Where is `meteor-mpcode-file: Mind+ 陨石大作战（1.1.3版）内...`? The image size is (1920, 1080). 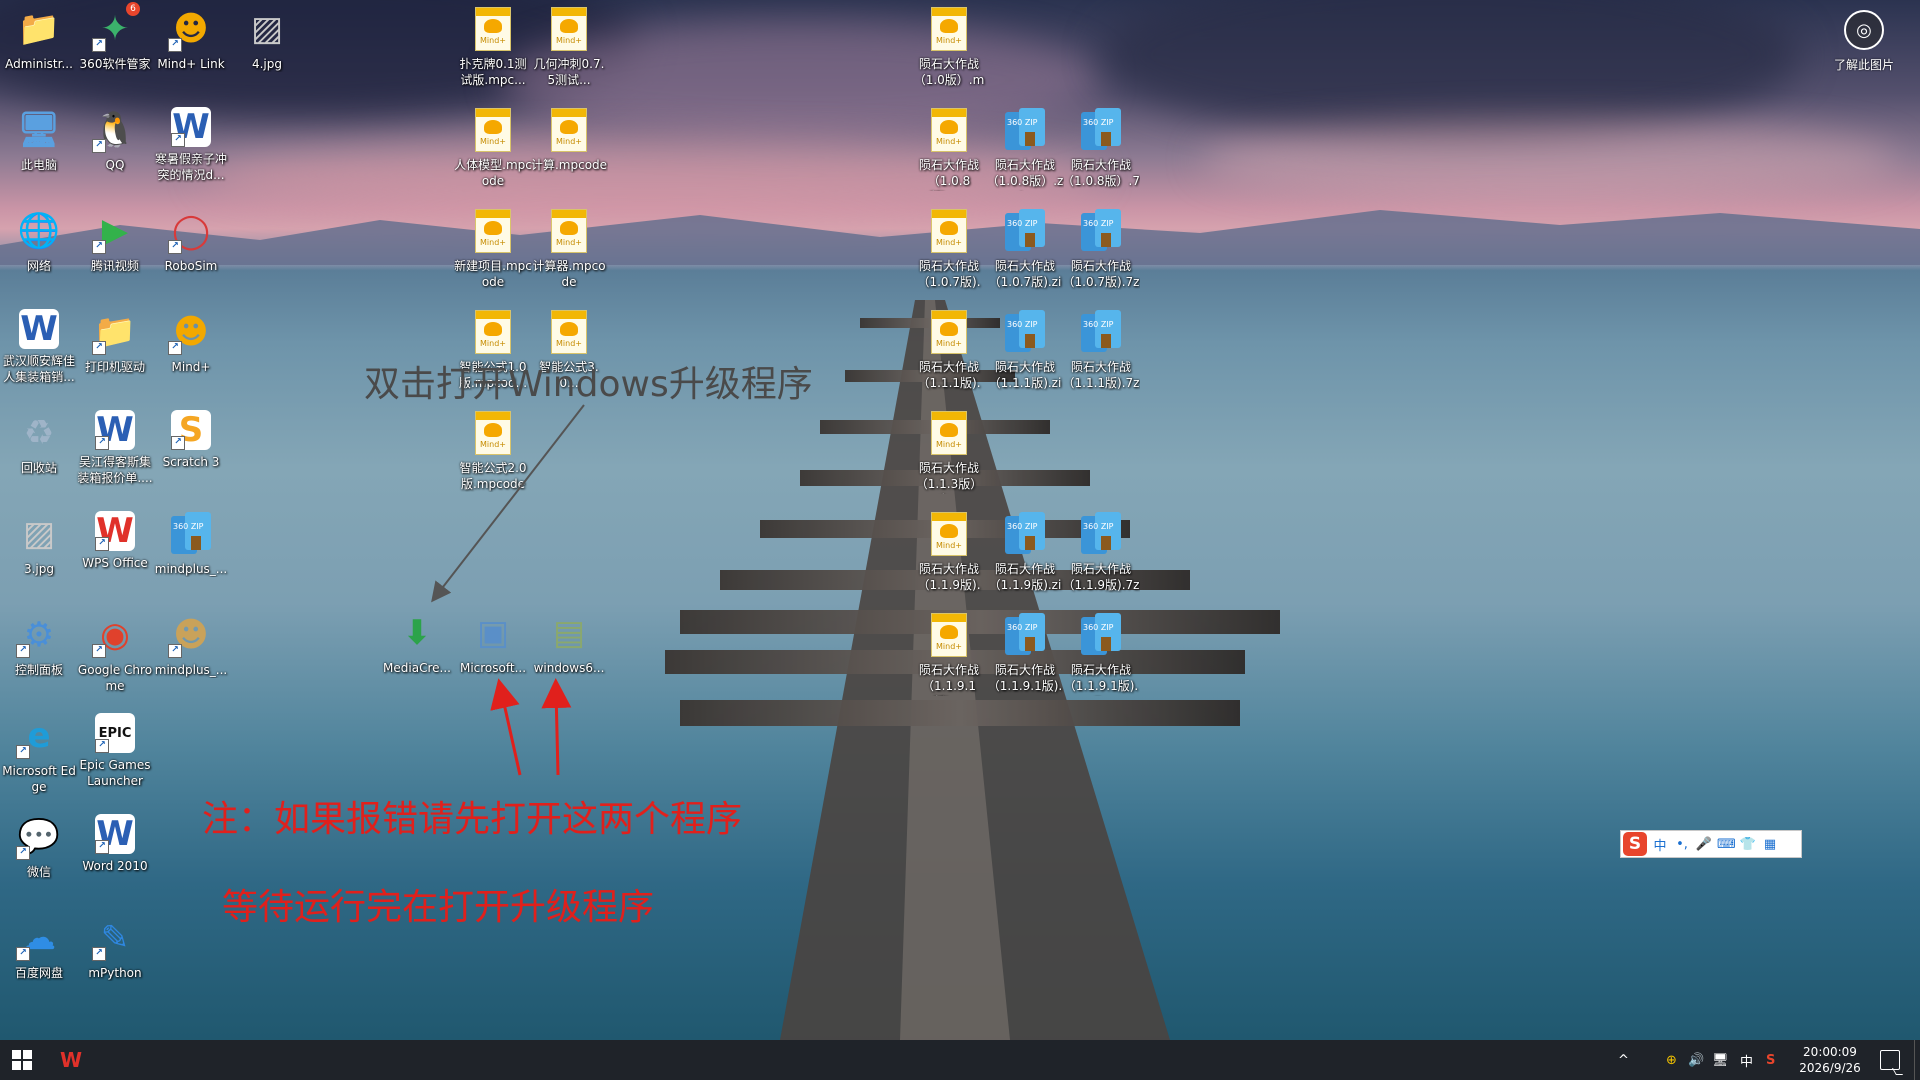
meteor-mpcode-file: Mind+ 陨石大作战（1.1.3版）内... is located at coordinates (949, 452).